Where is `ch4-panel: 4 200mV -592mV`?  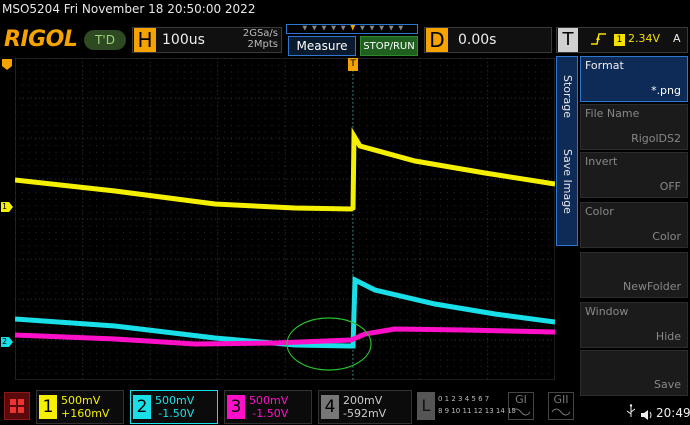
ch4-panel: 4 200mV -592mV is located at coordinates (365, 407).